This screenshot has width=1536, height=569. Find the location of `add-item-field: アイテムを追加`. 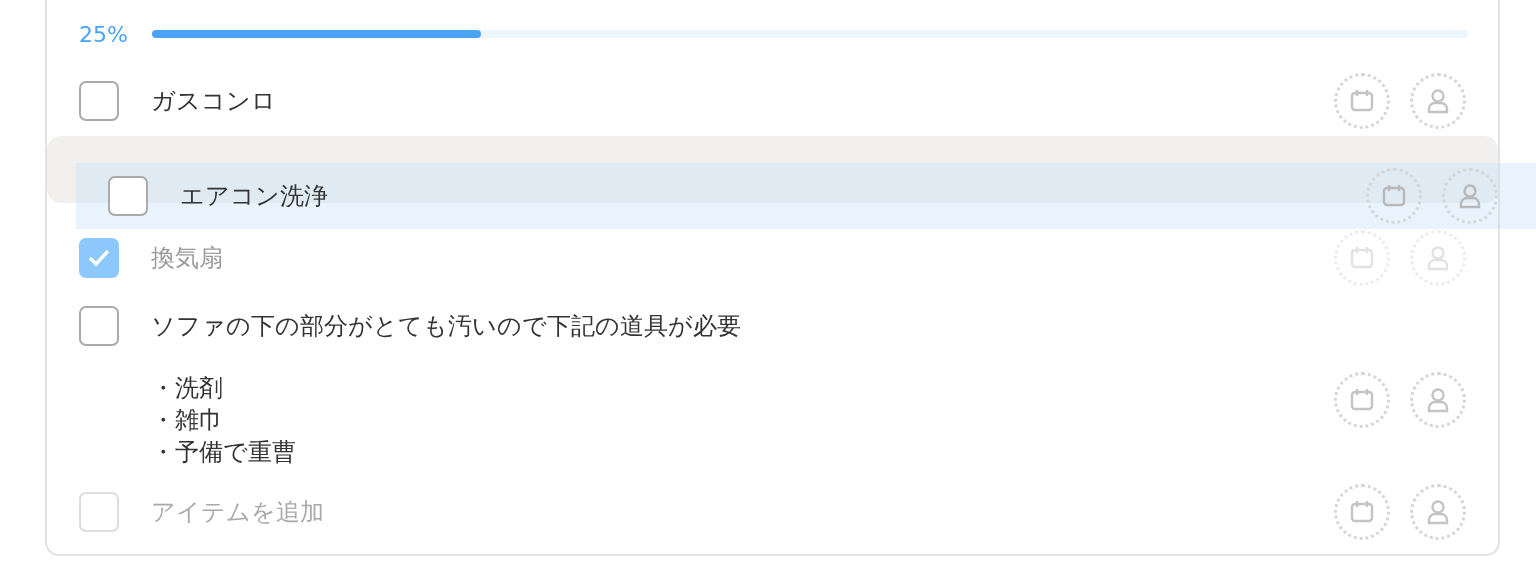

add-item-field: アイテムを追加 is located at coordinates (742, 512).